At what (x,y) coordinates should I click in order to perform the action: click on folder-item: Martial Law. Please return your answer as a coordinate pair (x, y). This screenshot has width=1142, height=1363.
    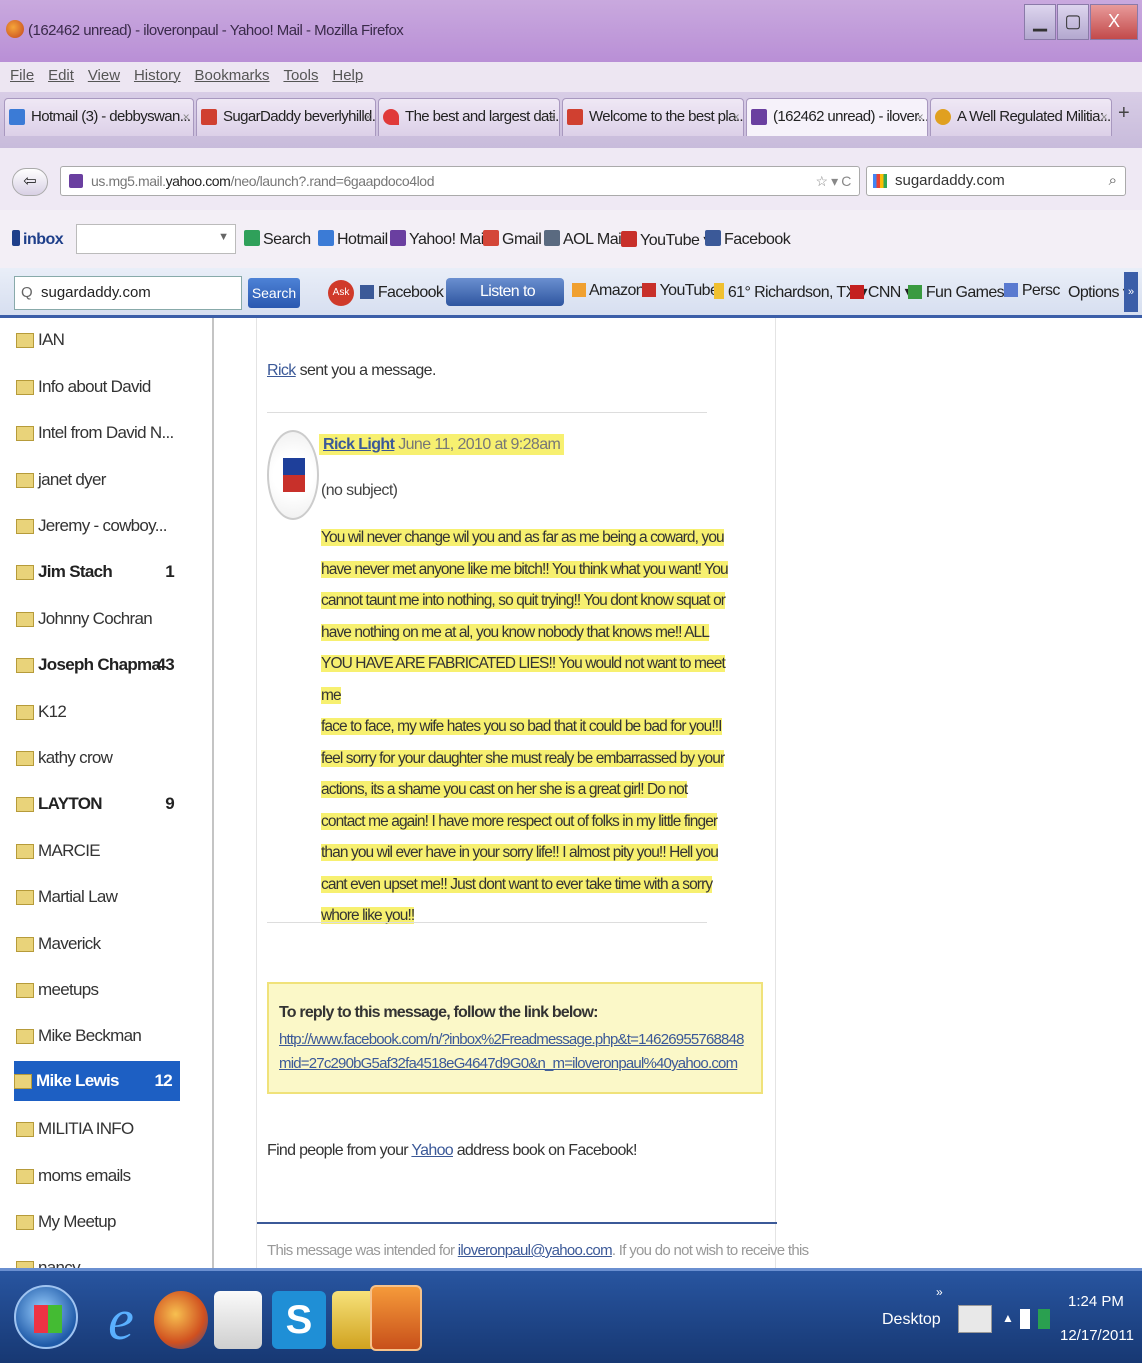
    Looking at the image, I should click on (106, 897).